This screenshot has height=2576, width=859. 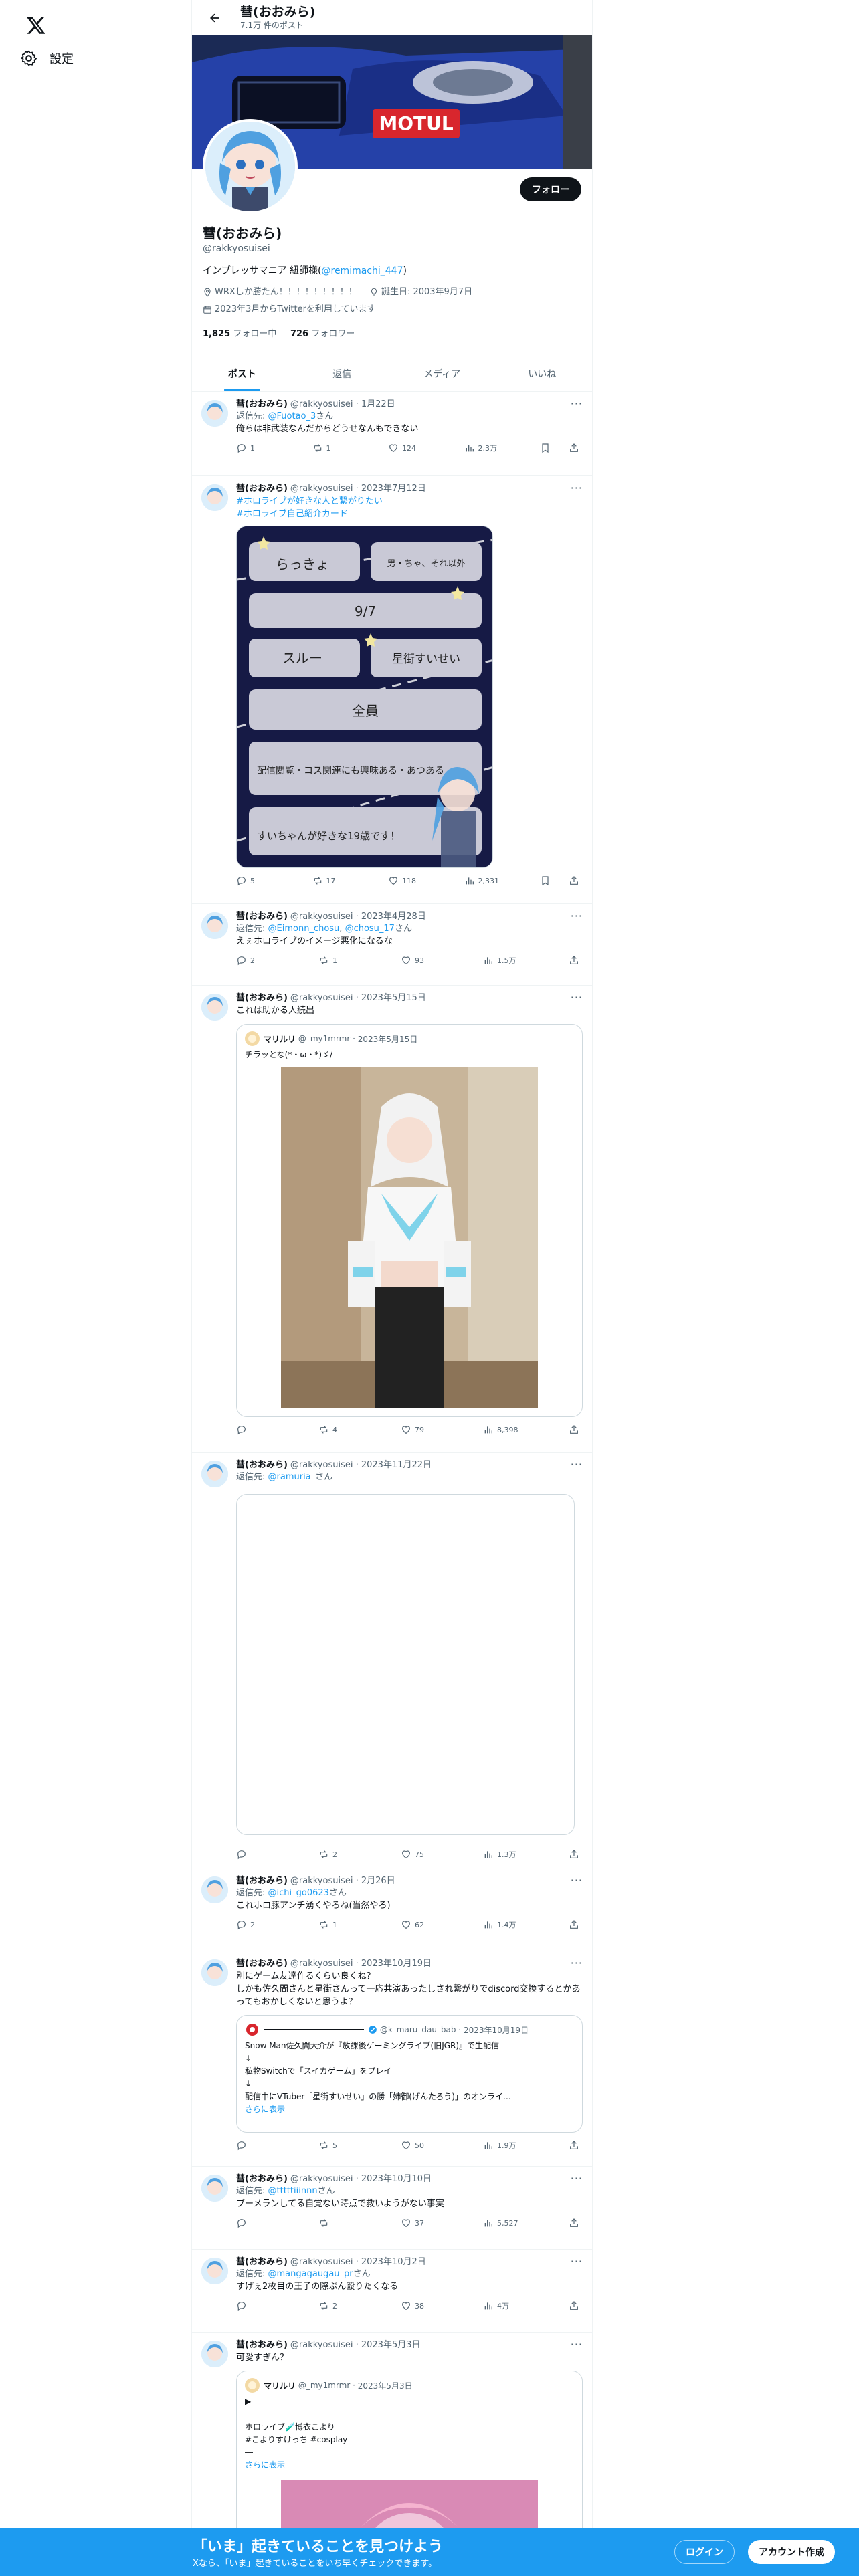 What do you see at coordinates (391, 2345) in the screenshot?
I see `tweet-date: 2023年5月3日` at bounding box center [391, 2345].